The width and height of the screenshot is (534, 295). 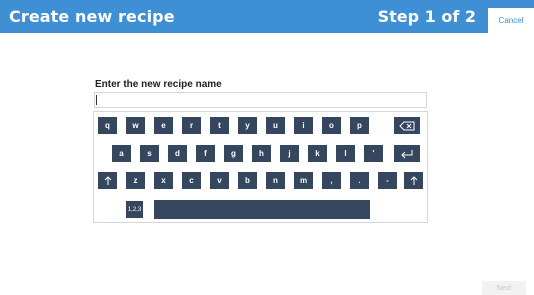 What do you see at coordinates (205, 153) in the screenshot?
I see `key-f: f` at bounding box center [205, 153].